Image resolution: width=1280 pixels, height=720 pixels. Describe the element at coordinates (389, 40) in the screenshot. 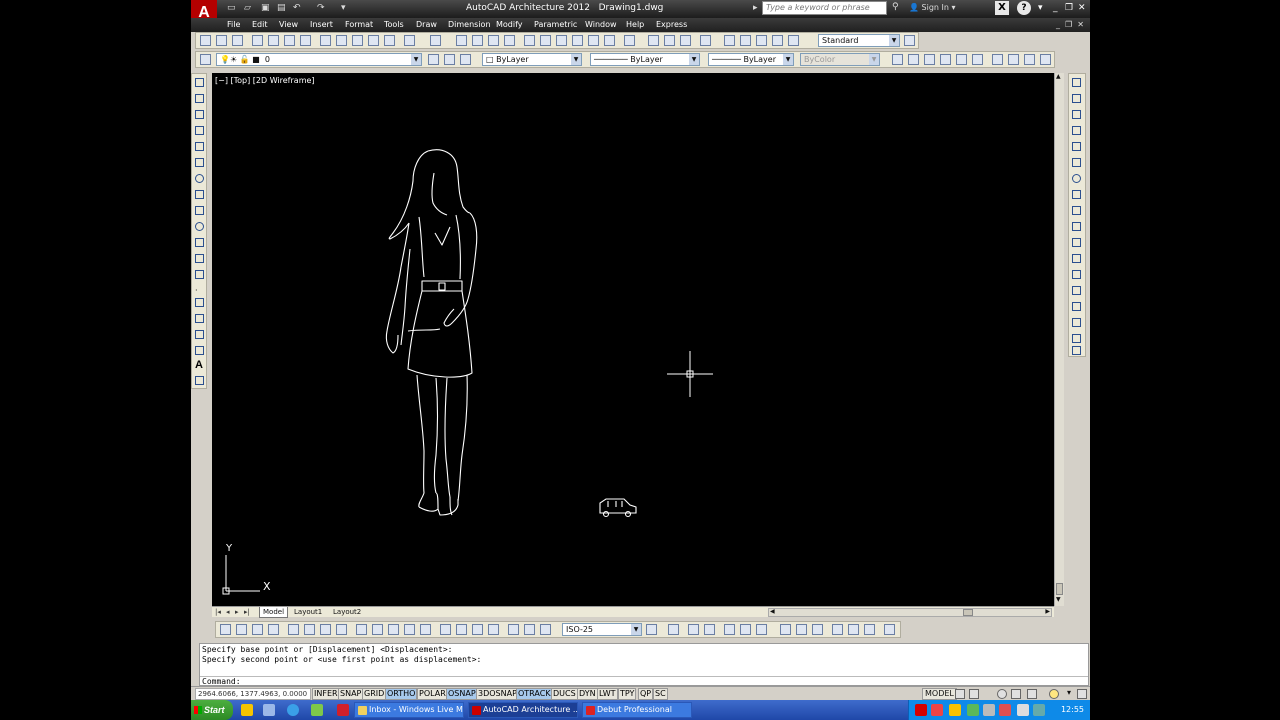

I see `block-editor-icon` at that location.